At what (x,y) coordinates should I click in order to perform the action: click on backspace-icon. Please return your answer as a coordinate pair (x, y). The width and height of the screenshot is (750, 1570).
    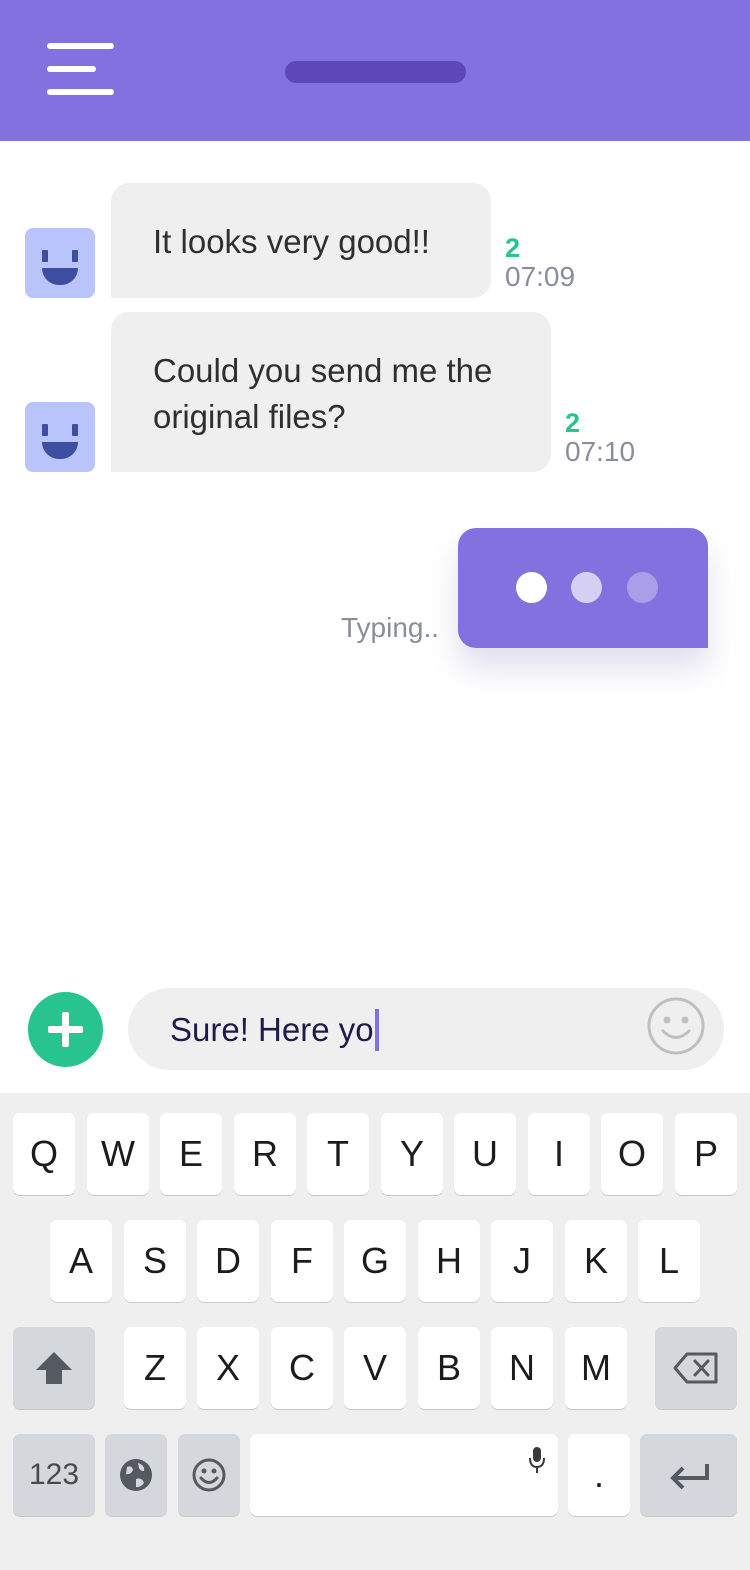
    Looking at the image, I should click on (695, 1368).